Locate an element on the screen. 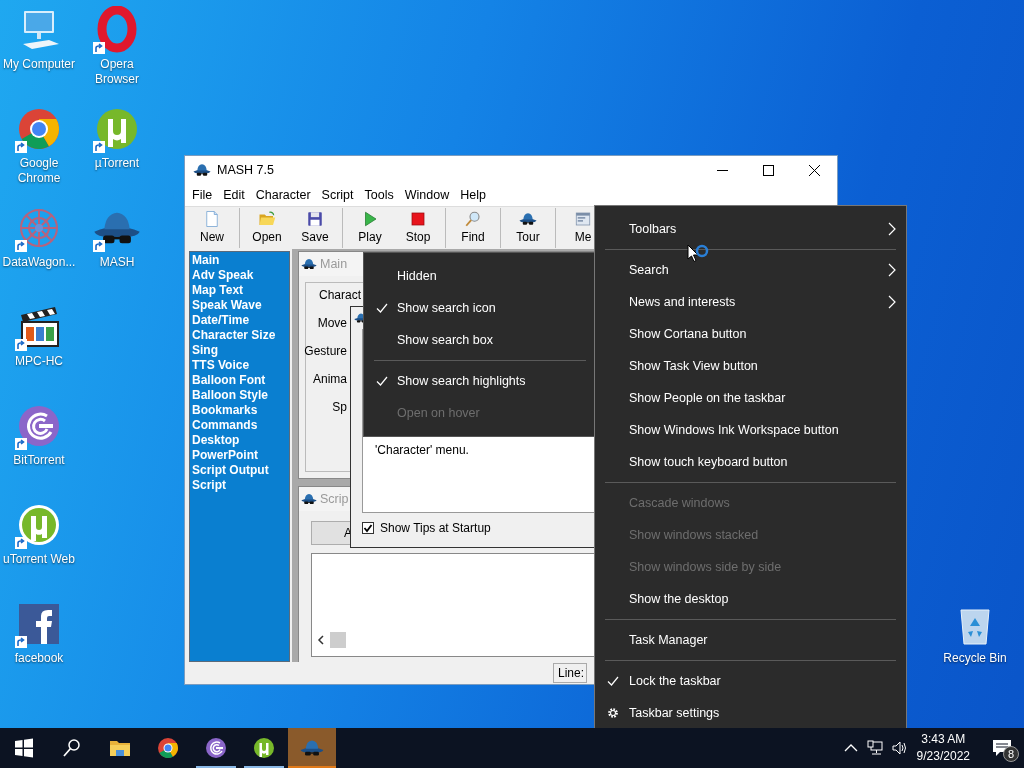  menu-item: Taskbar settings is located at coordinates (750, 713).